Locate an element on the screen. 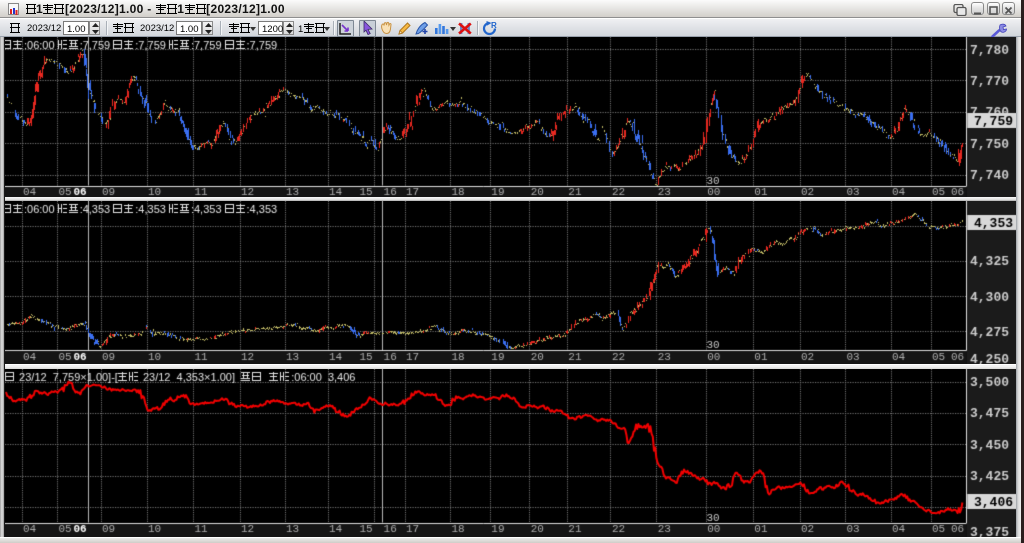 This screenshot has height=543, width=1024. svg-text: R is located at coordinates (494, 25).